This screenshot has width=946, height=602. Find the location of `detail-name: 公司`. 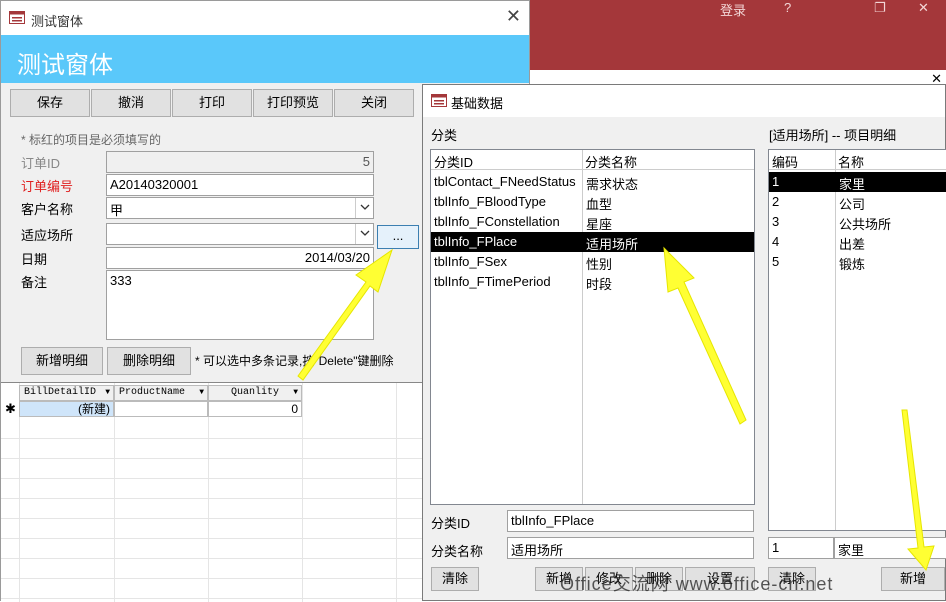

detail-name: 公司 is located at coordinates (852, 204).